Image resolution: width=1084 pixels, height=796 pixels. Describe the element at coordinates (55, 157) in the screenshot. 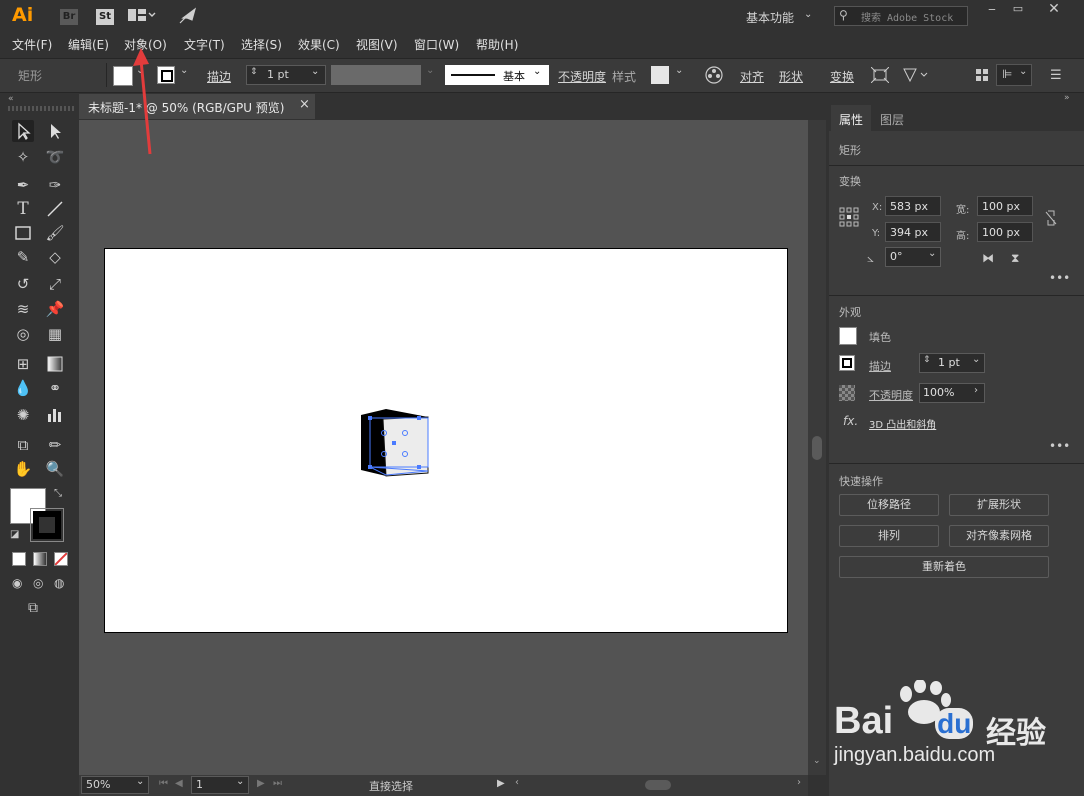

I see `lasso-tool-icon: ➰` at that location.